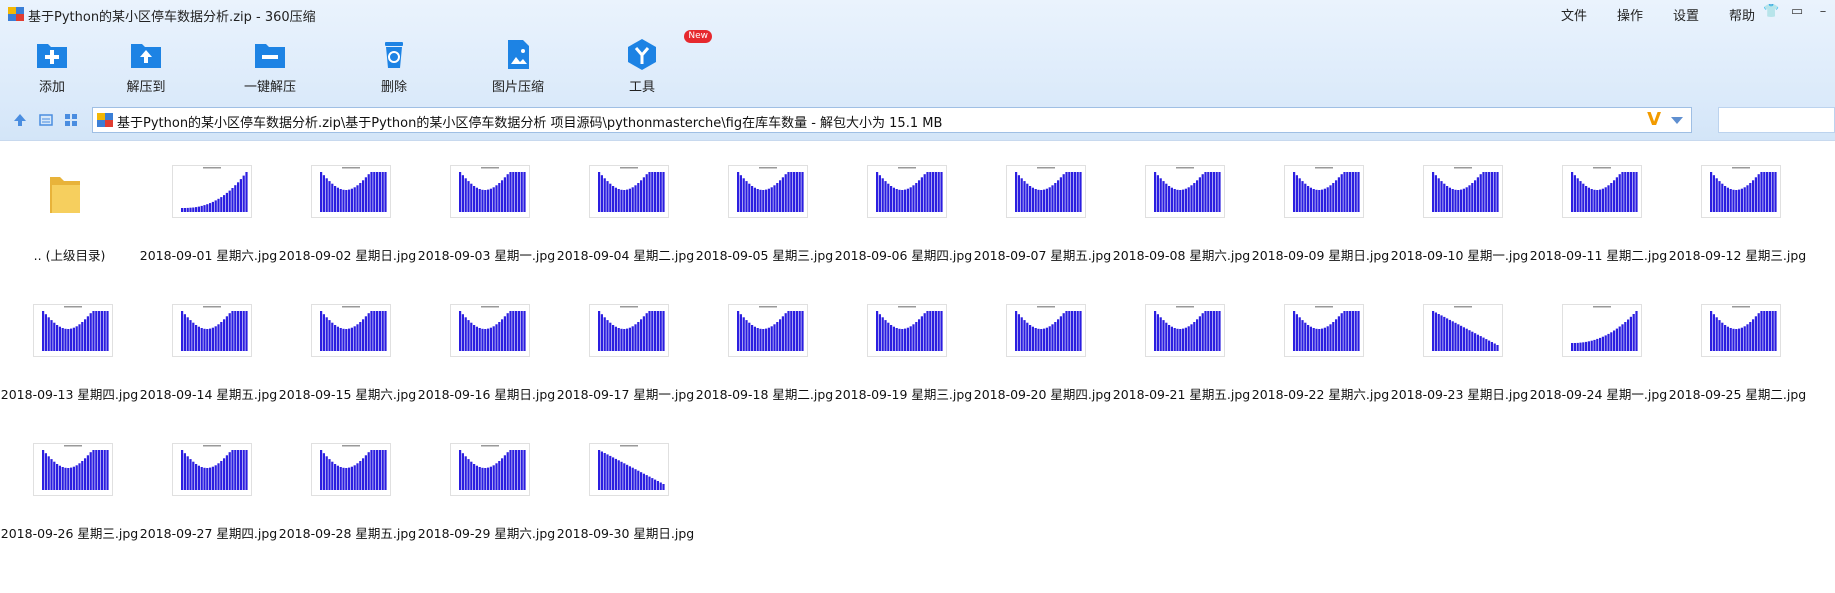  What do you see at coordinates (518, 65) in the screenshot?
I see `image-compress-button: 图片压缩` at bounding box center [518, 65].